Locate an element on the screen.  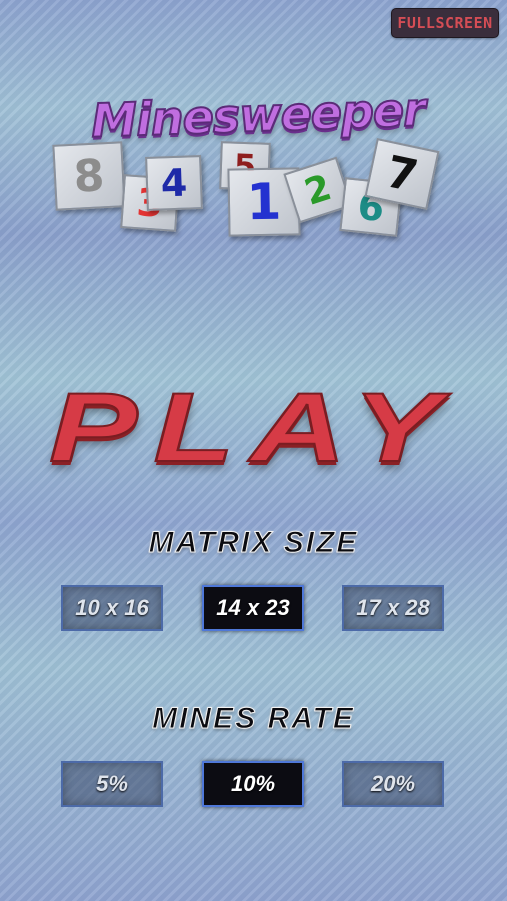
matrix-size-title: MATRIX SIZE is located at coordinates (253, 543).